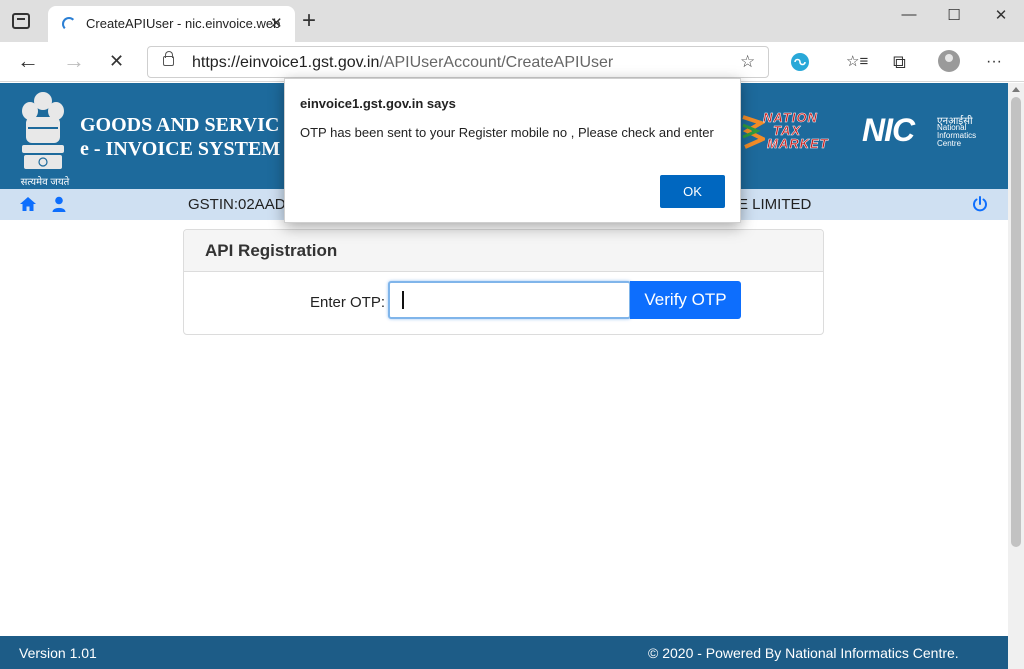  Describe the element at coordinates (116, 61) in the screenshot. I see `stop-loading-icon: ✕` at that location.